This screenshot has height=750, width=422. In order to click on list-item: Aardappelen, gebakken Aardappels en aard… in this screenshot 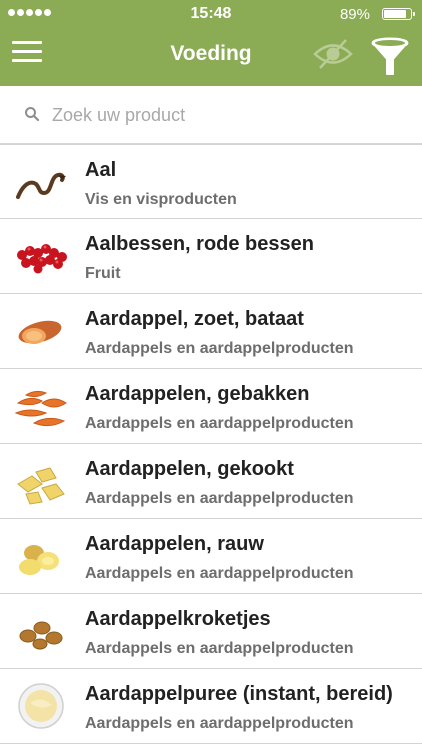, I will do `click(211, 406)`.